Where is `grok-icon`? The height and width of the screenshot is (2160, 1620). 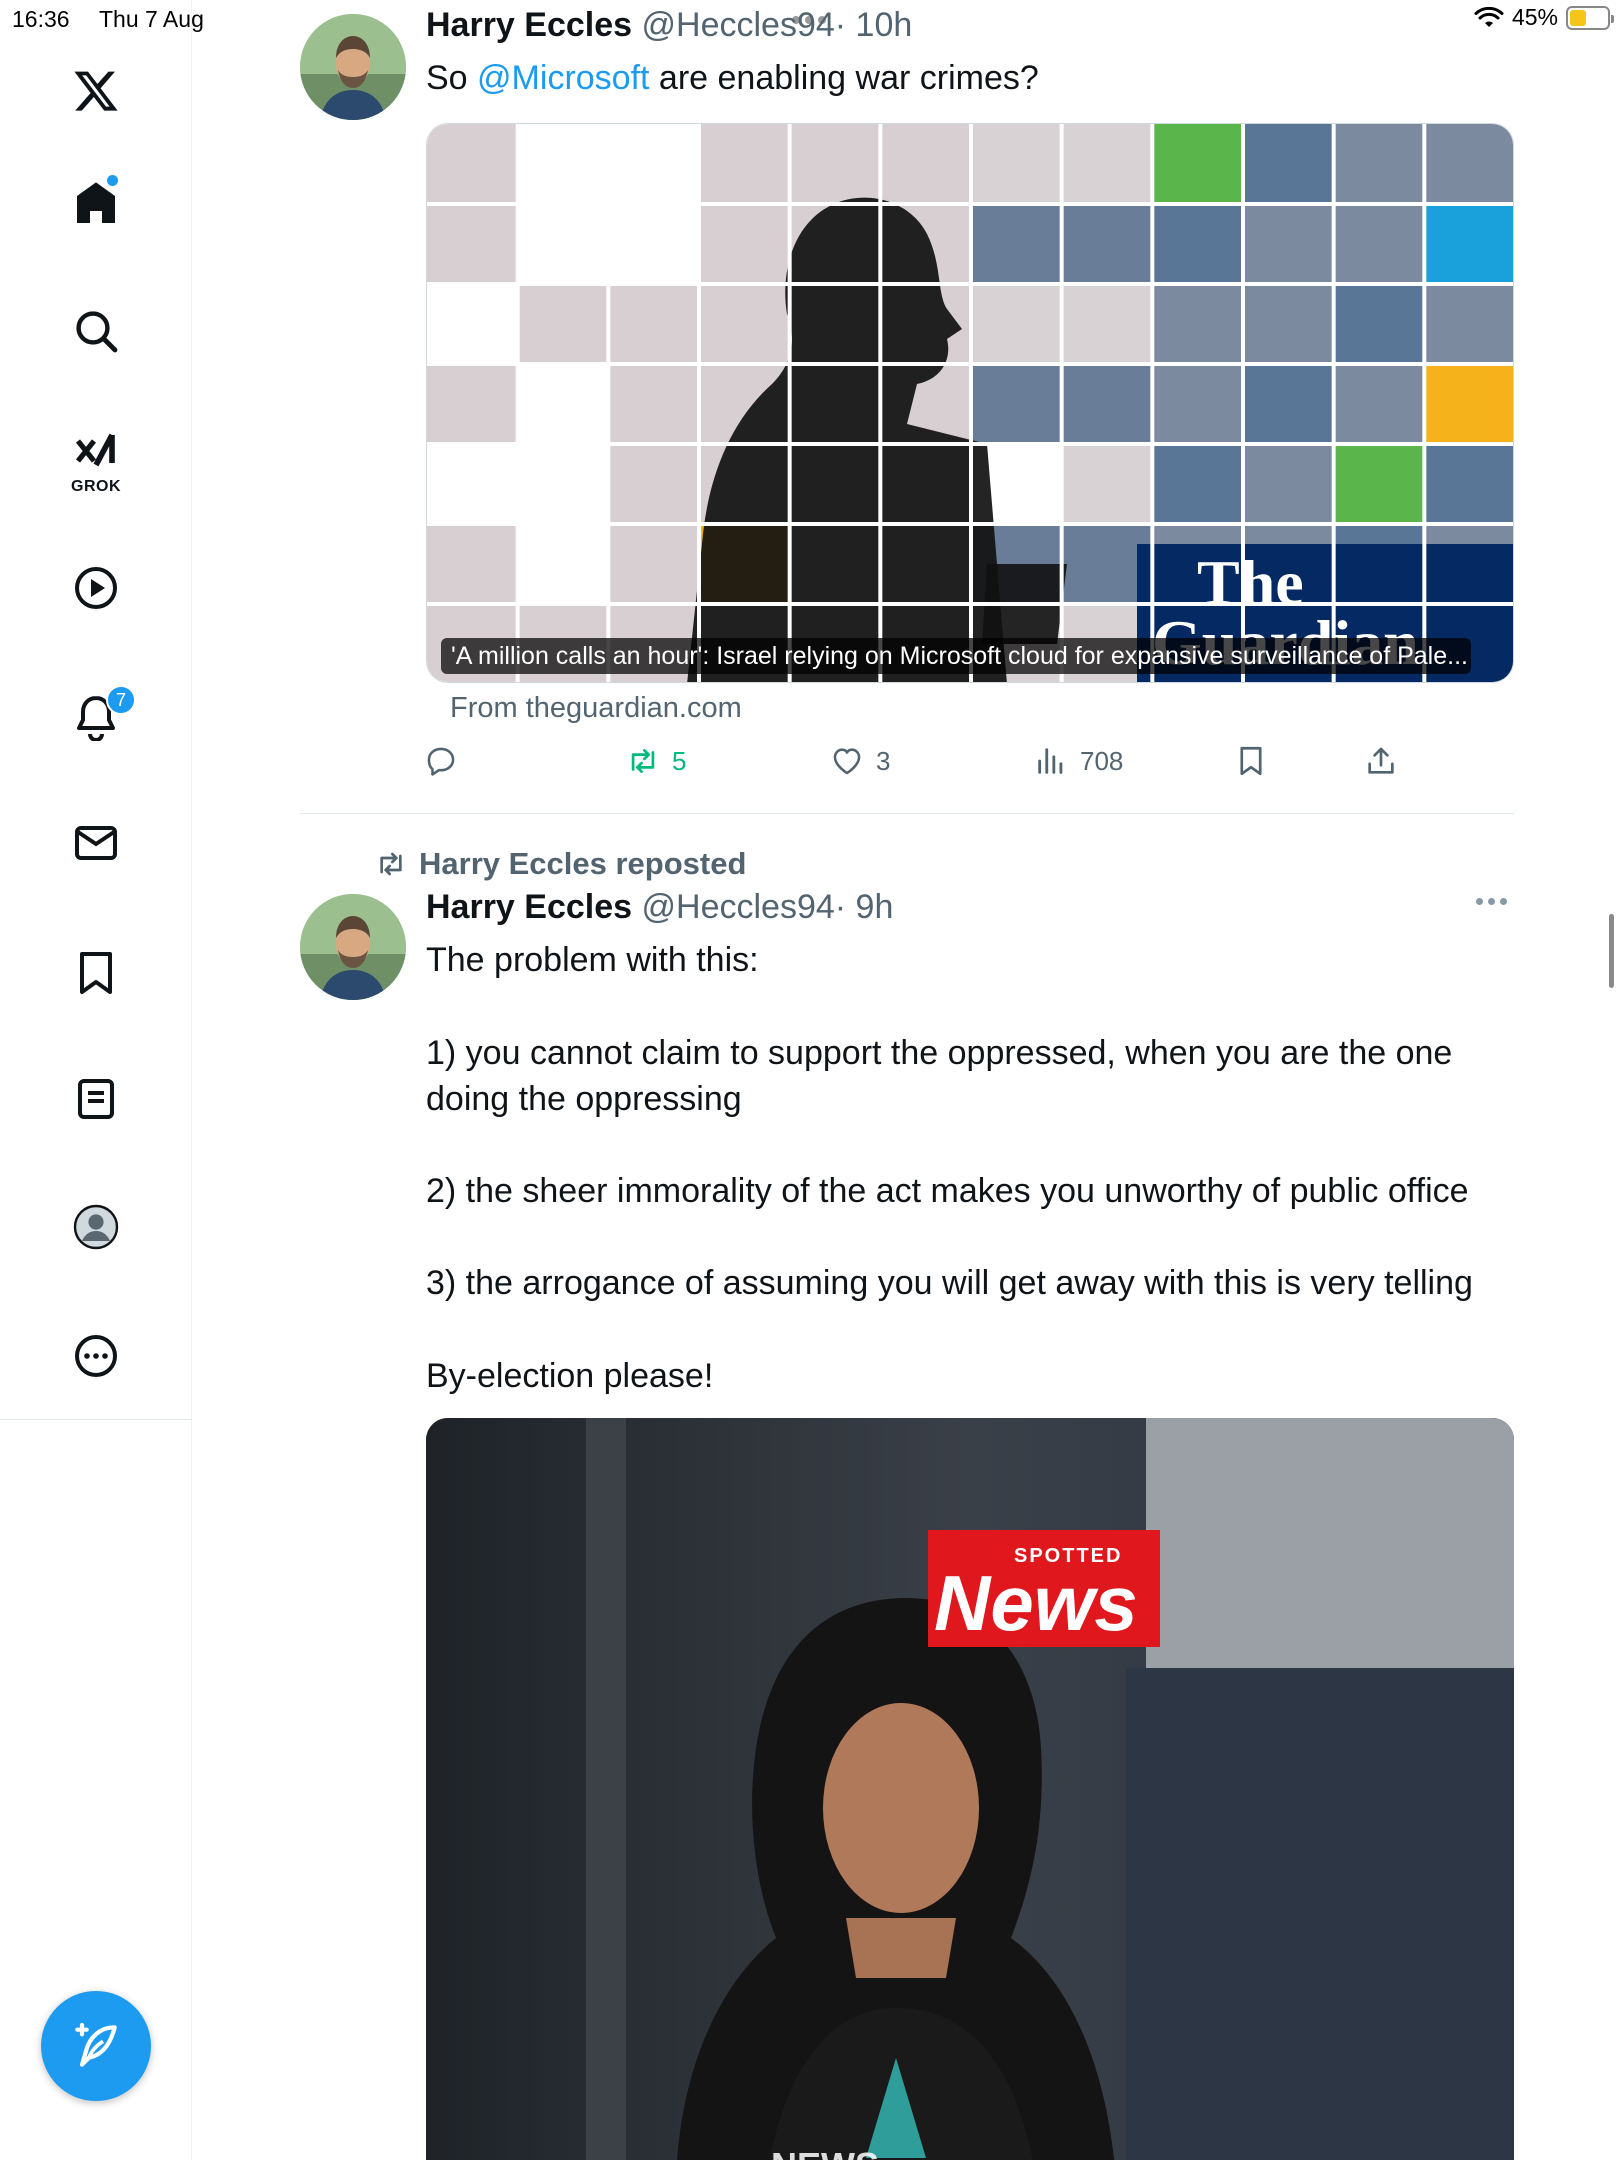 grok-icon is located at coordinates (96, 453).